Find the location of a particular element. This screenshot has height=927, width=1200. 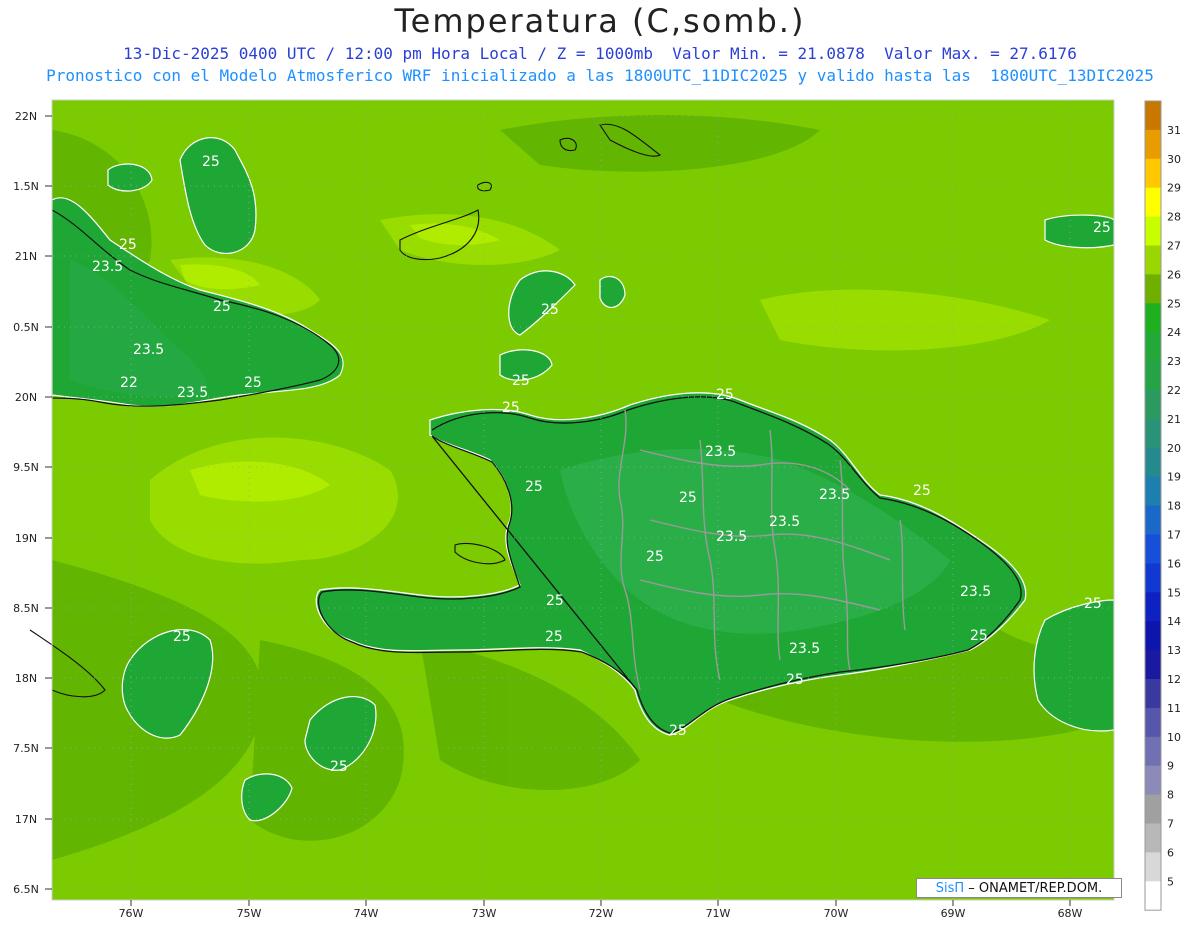

latitude-label: 8.5N is located at coordinates (26, 608).